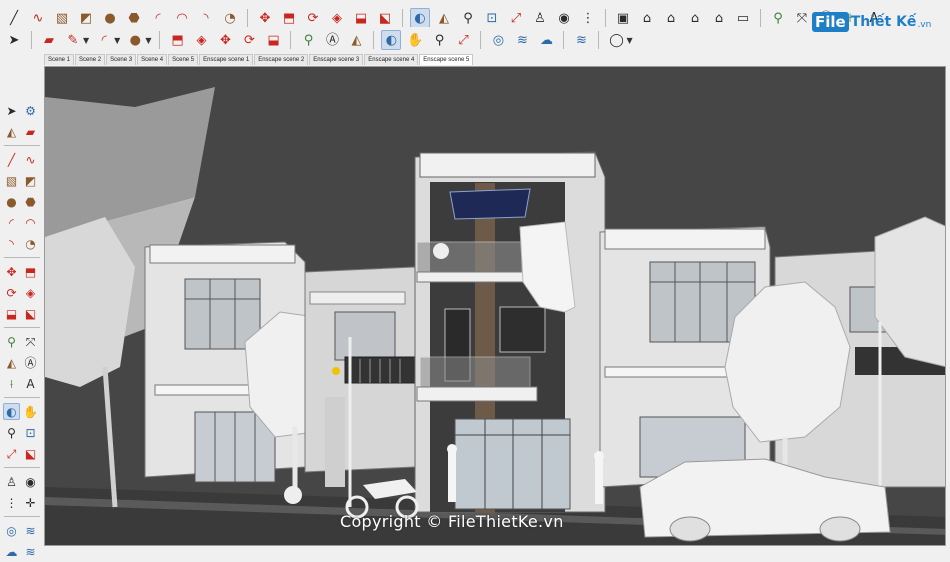 The image size is (950, 562). I want to click on section-plane-icon: ◐, so click(420, 18).